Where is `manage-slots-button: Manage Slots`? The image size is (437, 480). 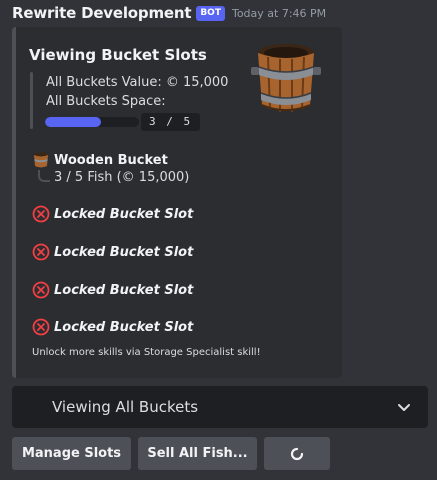 manage-slots-button: Manage Slots is located at coordinates (71, 453).